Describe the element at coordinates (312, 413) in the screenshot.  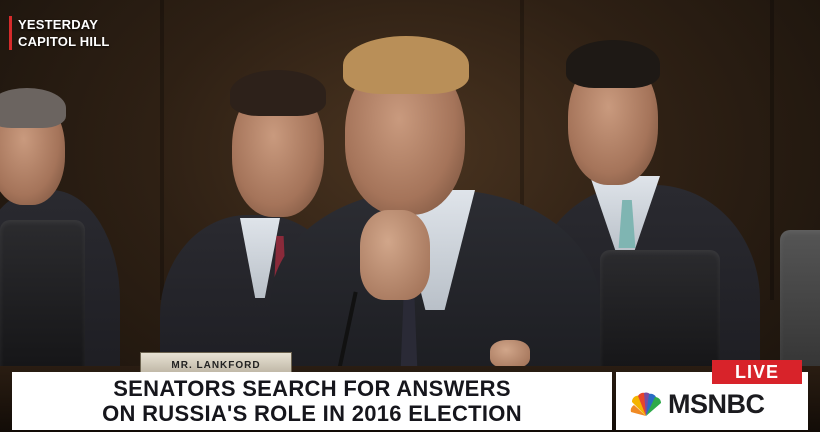
I see `headline-line-2: ON RUSSIA'S ROLE IN 2016 ELECTION` at that location.